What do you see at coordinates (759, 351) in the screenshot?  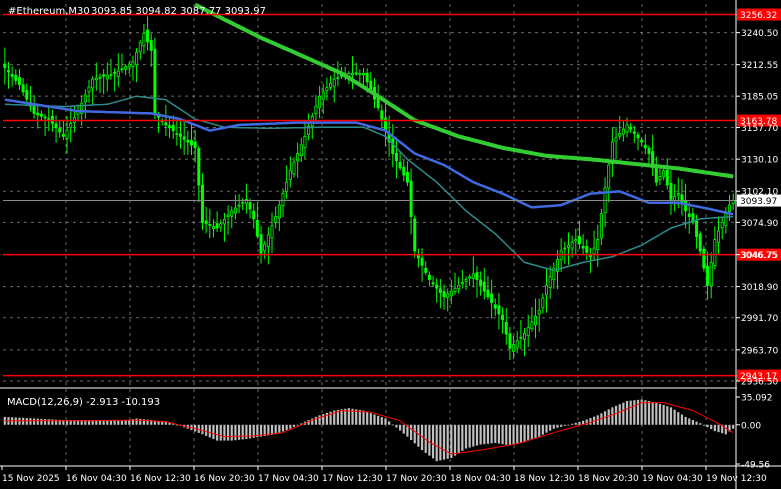 I see `y-tick-label: 2963.70` at bounding box center [759, 351].